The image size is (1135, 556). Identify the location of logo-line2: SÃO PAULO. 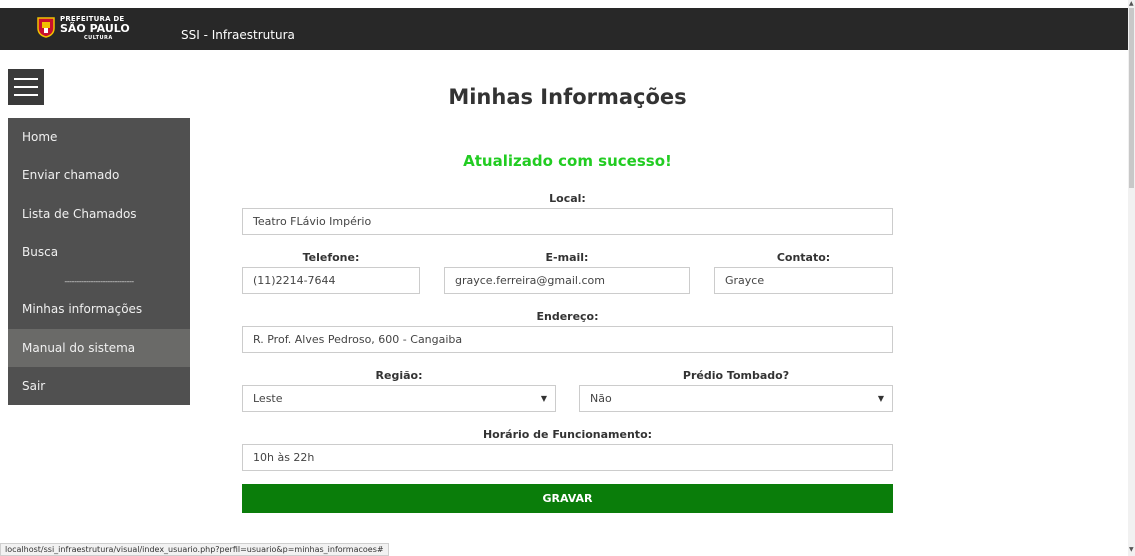
(95, 28).